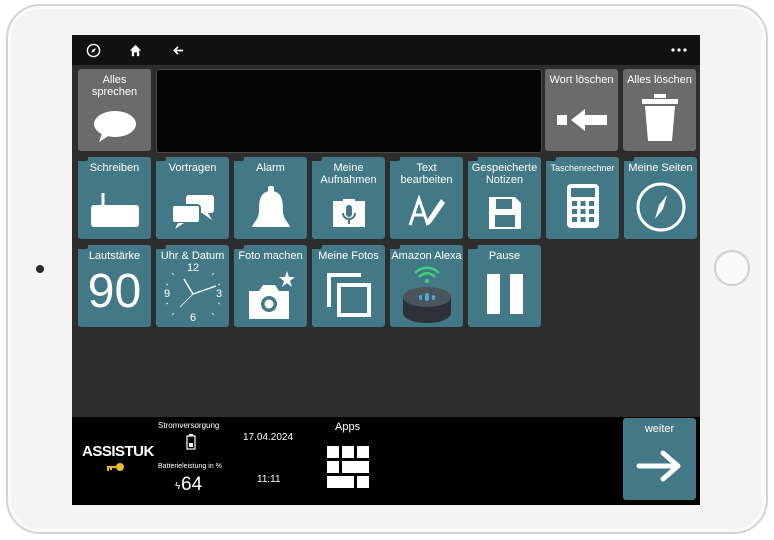 This screenshot has width=774, height=540. What do you see at coordinates (178, 486) in the screenshot?
I see `charging-icon: ϟ` at bounding box center [178, 486].